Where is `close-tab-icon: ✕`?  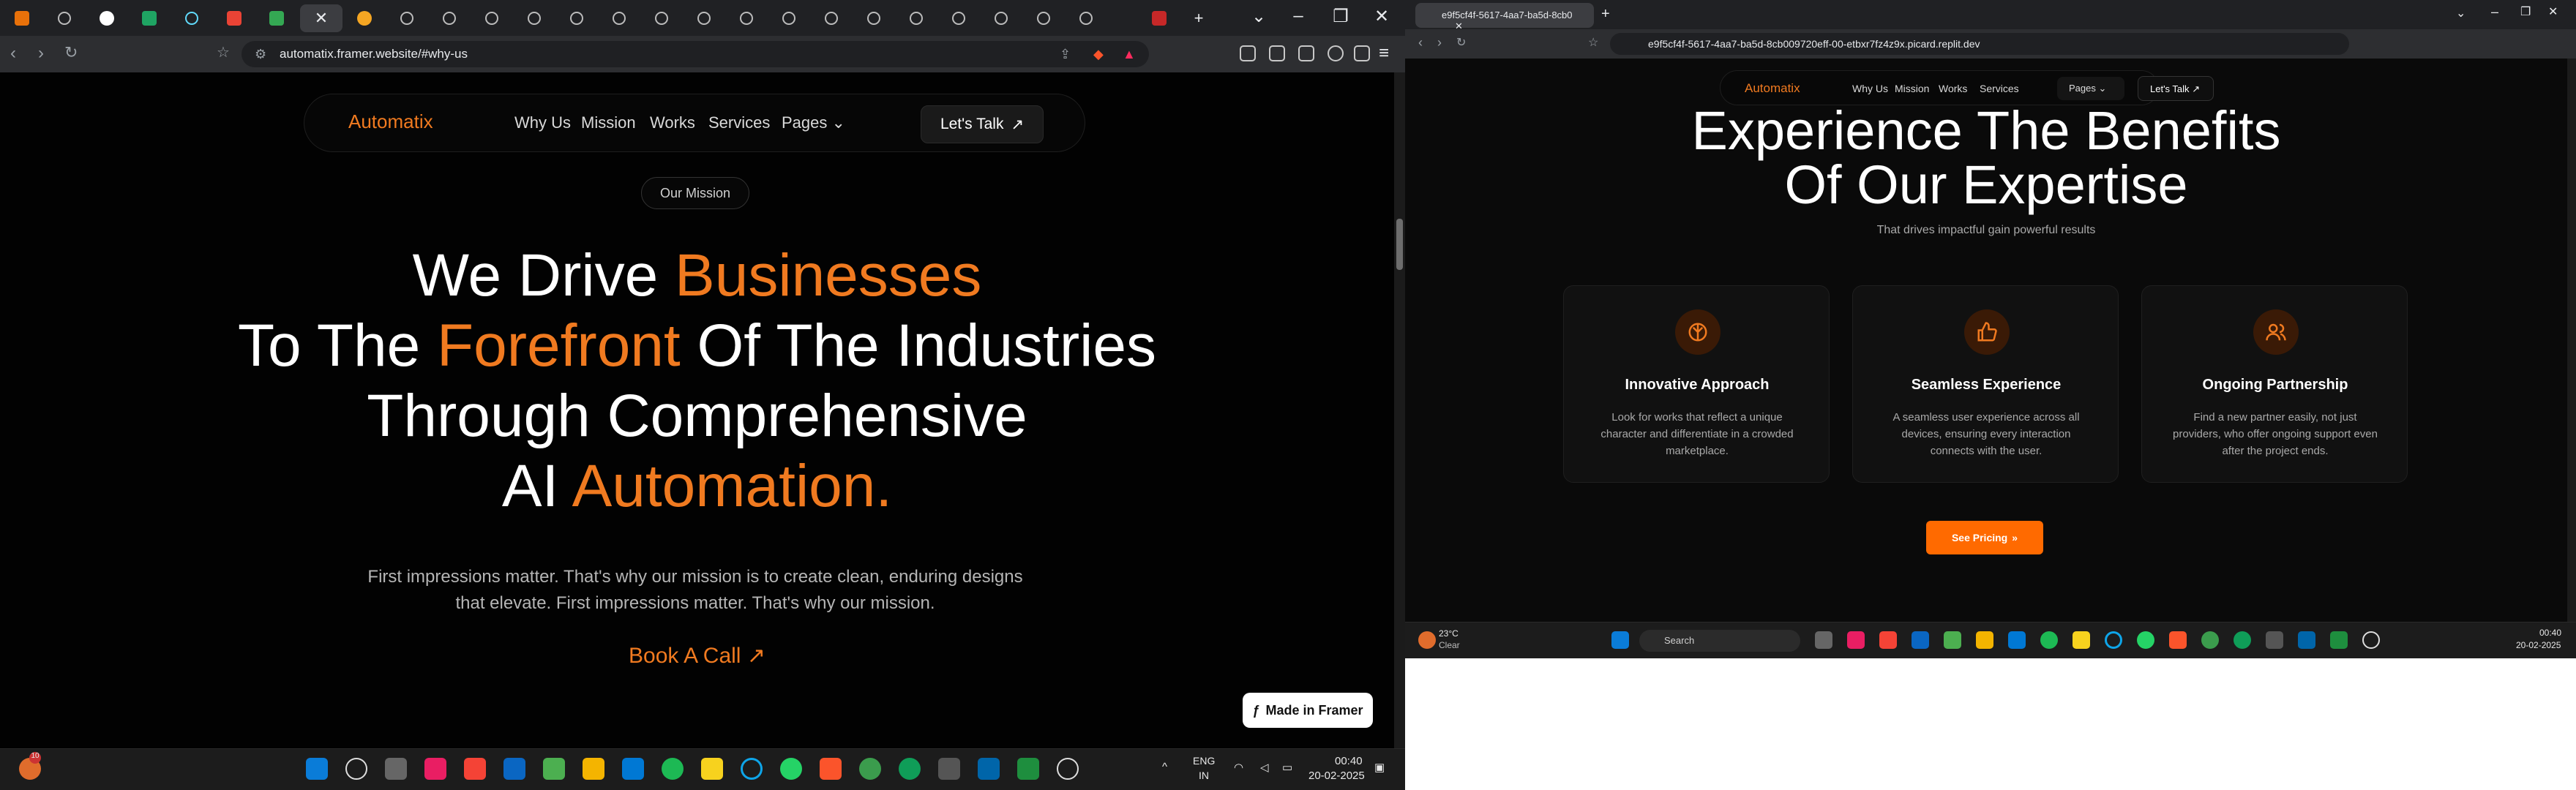 close-tab-icon: ✕ is located at coordinates (321, 18).